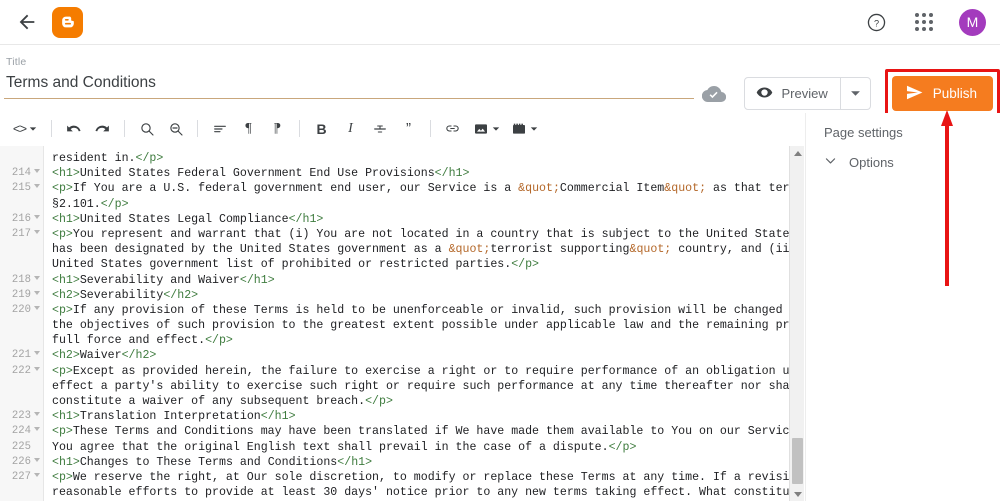 The width and height of the screenshot is (1000, 501). What do you see at coordinates (159, 280) in the screenshot?
I see `code-text: Severability and Waiver` at bounding box center [159, 280].